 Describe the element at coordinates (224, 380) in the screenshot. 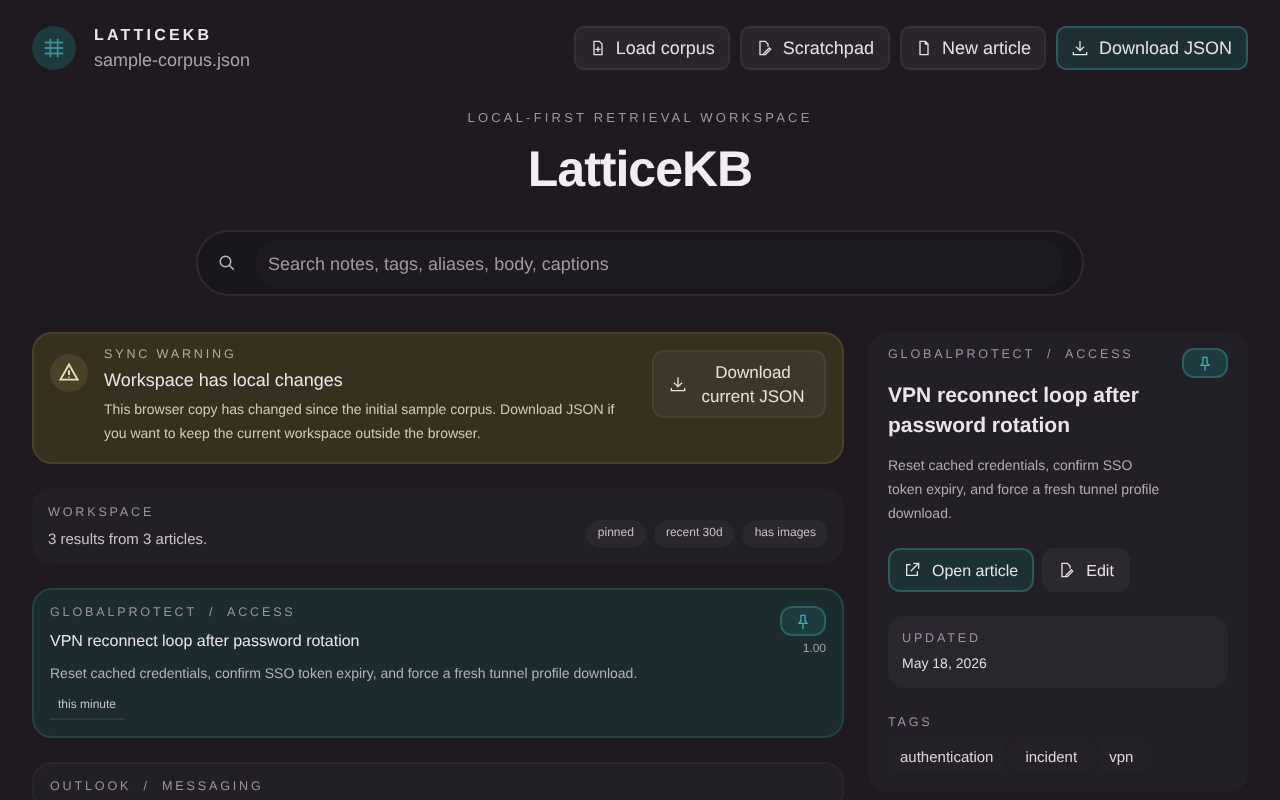

I see `warning-title: Workspace has local changes` at that location.